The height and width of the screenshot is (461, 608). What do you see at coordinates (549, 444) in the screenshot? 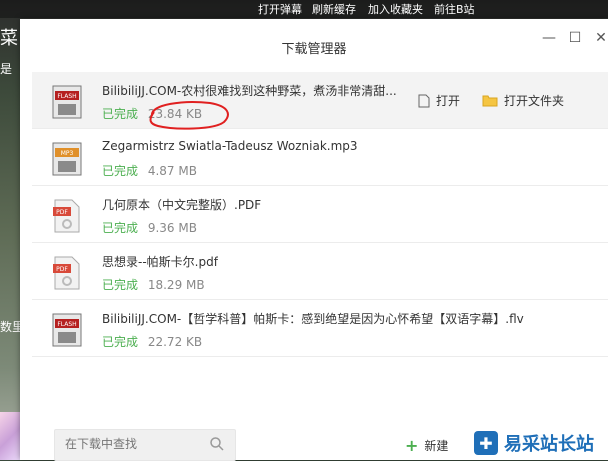
I see `watermark-text: 易采站长站` at bounding box center [549, 444].